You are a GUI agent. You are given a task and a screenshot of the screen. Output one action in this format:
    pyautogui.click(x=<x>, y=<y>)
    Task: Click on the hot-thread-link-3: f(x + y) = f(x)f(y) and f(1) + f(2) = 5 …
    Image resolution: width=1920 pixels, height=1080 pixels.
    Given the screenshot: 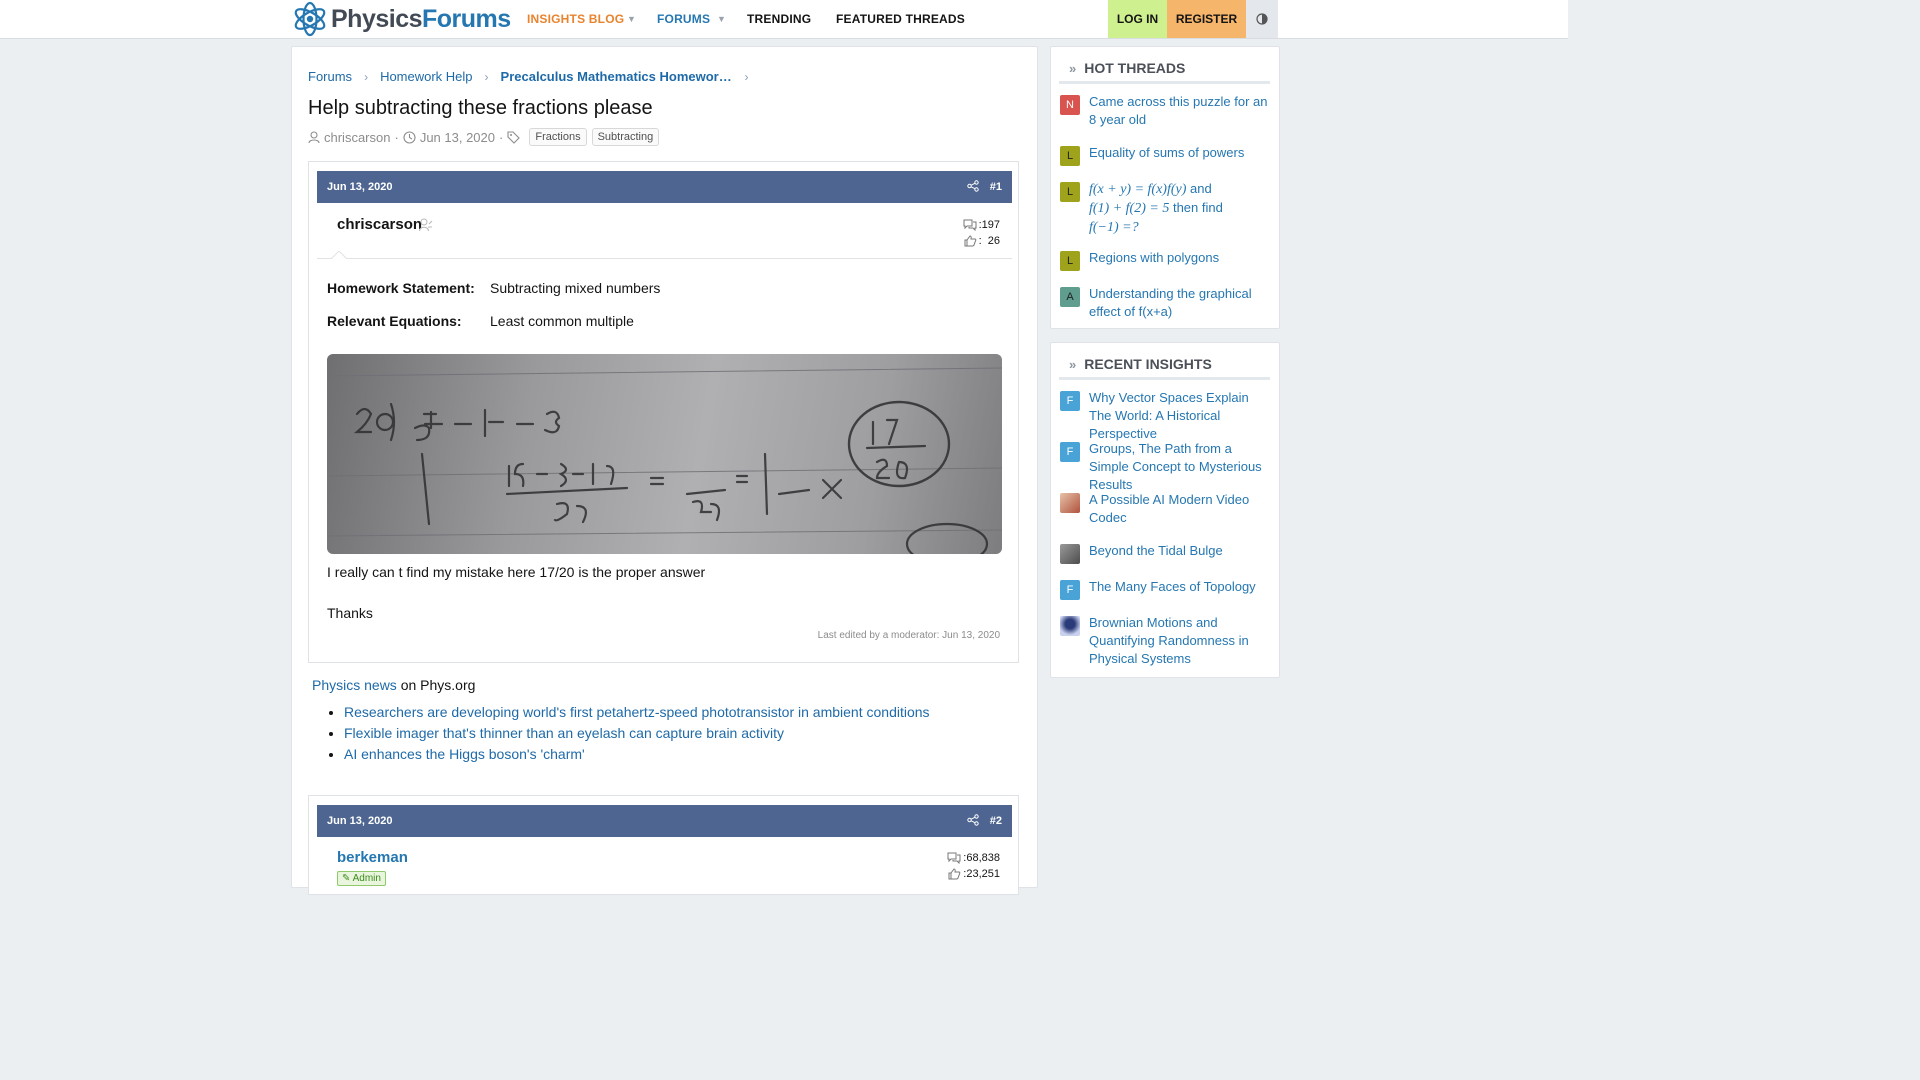 What is the action you would take?
    pyautogui.click(x=1156, y=208)
    